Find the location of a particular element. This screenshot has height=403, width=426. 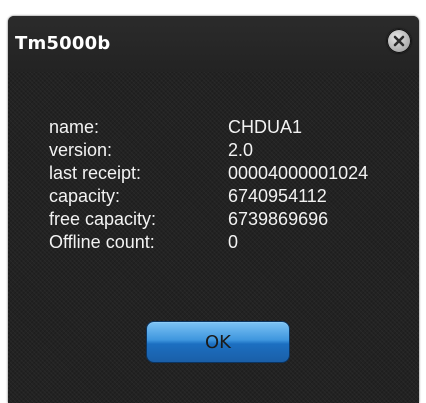

close-x-glyph is located at coordinates (399, 41).